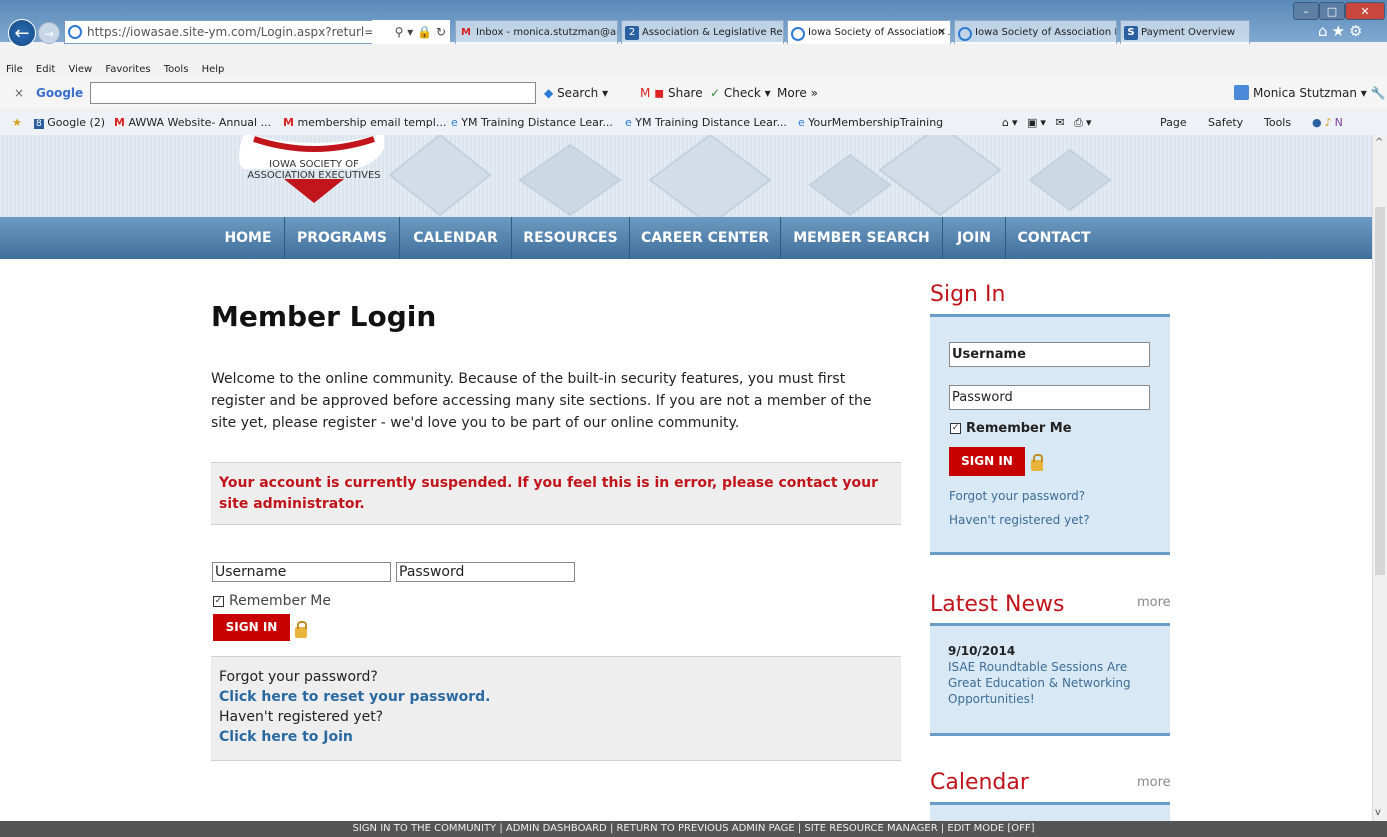 The image size is (1387, 837). What do you see at coordinates (571, 238) in the screenshot?
I see `nav-resources: RESOURCES` at bounding box center [571, 238].